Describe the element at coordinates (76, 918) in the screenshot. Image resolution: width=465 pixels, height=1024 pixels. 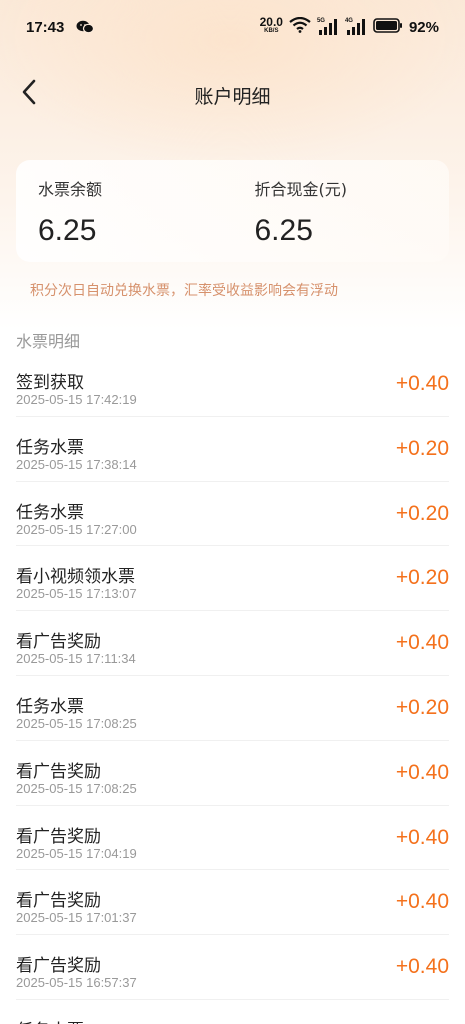
I see `record-time: 2025-05-15 17:01:37` at that location.